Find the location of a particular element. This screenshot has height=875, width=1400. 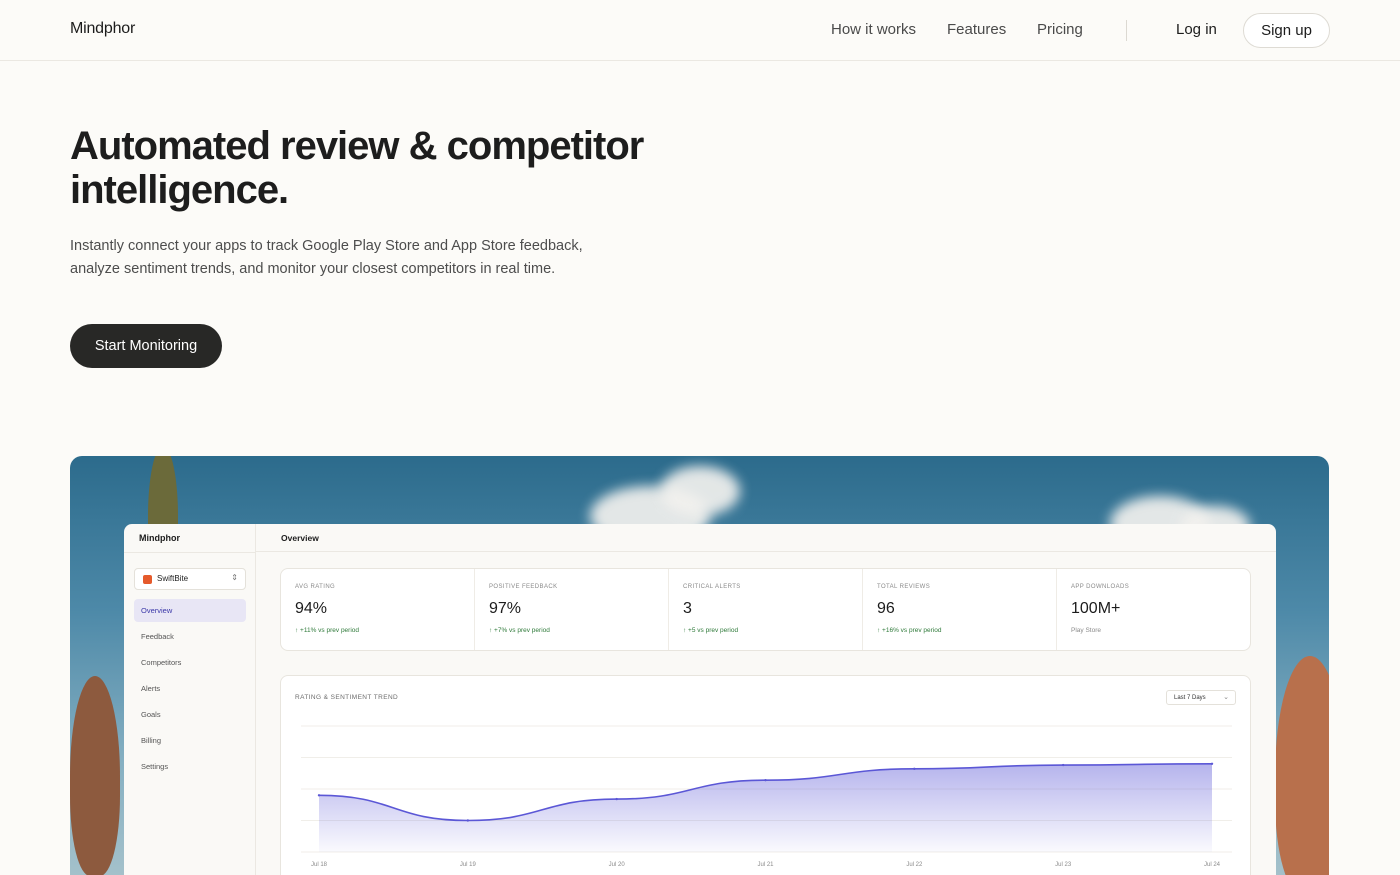

kpi-label: CRITICAL ALERTS is located at coordinates (712, 587).